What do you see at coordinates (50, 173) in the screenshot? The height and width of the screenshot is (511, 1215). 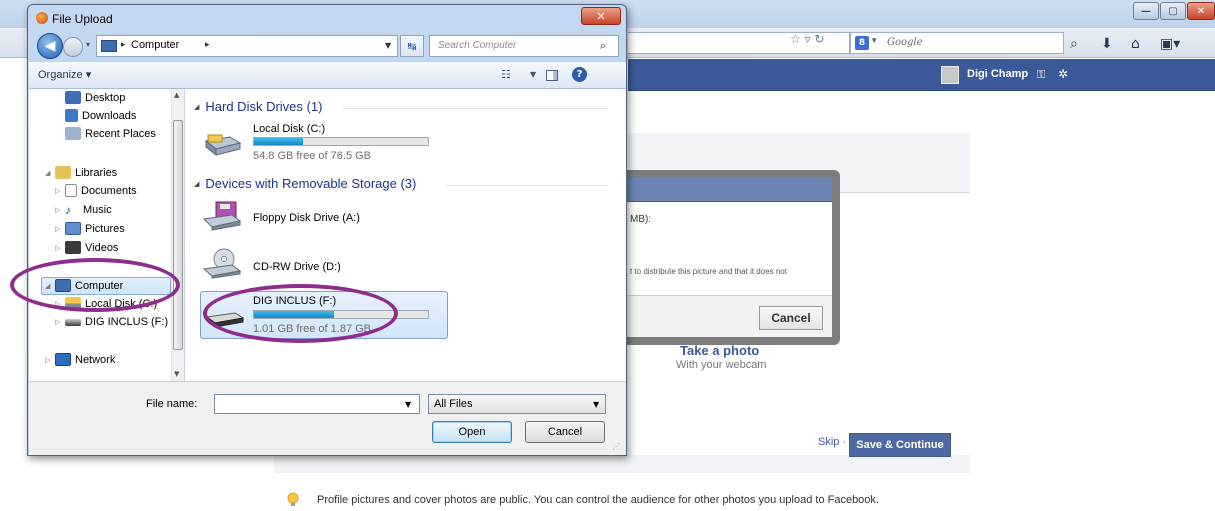 I see `expanded-arrow-icon: ◢` at bounding box center [50, 173].